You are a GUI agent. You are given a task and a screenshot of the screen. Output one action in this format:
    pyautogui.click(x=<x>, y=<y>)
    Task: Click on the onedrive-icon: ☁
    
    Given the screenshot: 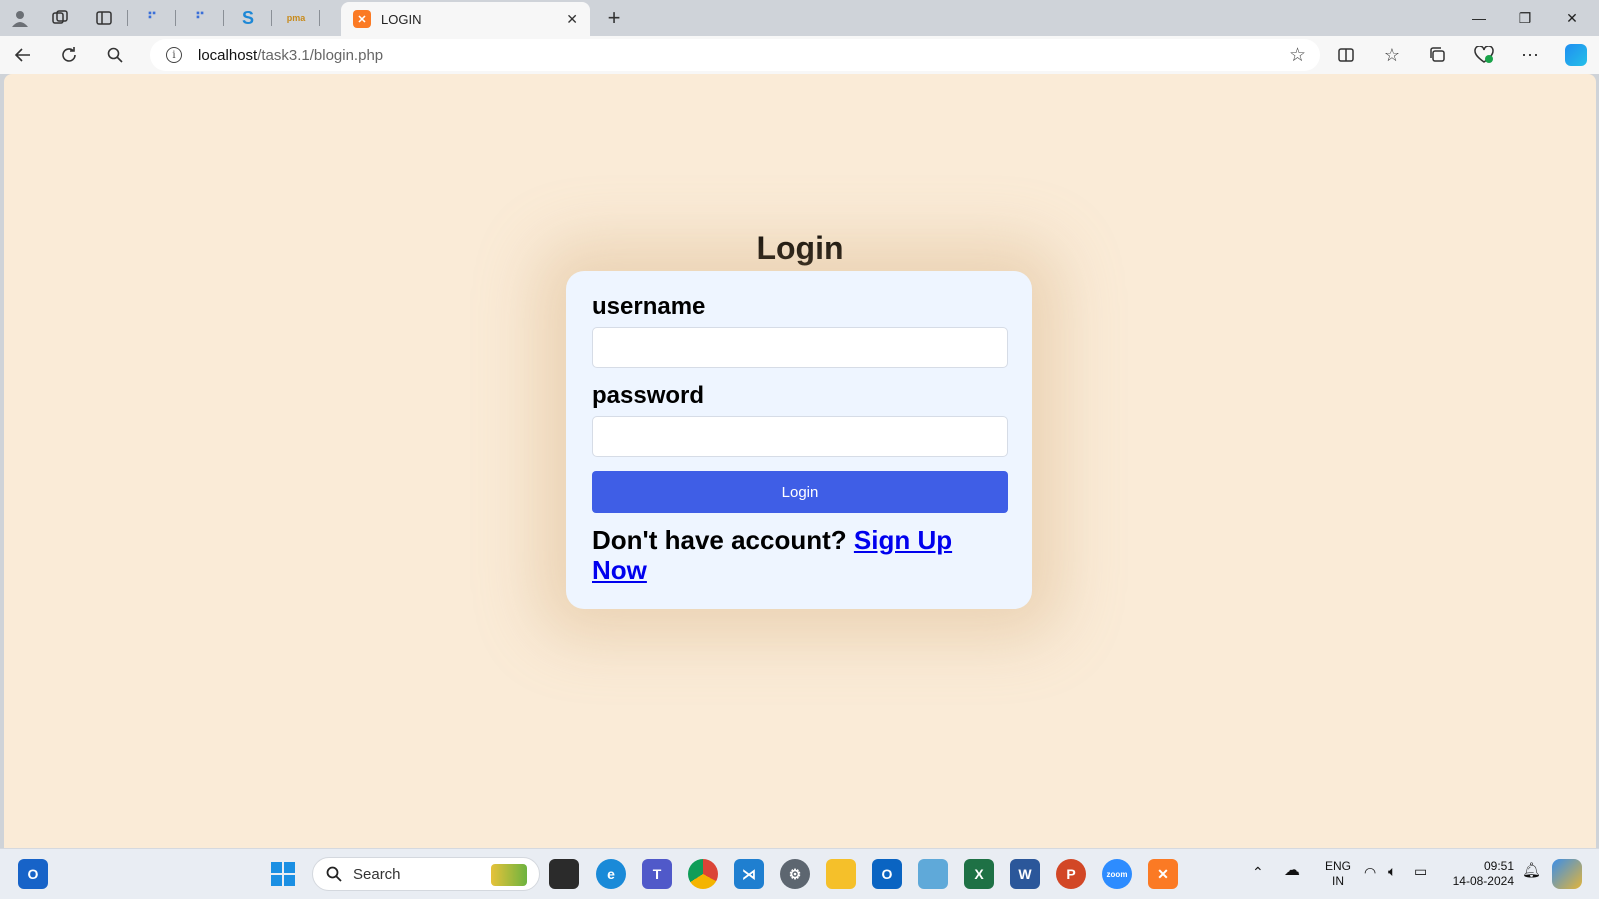 What is the action you would take?
    pyautogui.click(x=1292, y=871)
    